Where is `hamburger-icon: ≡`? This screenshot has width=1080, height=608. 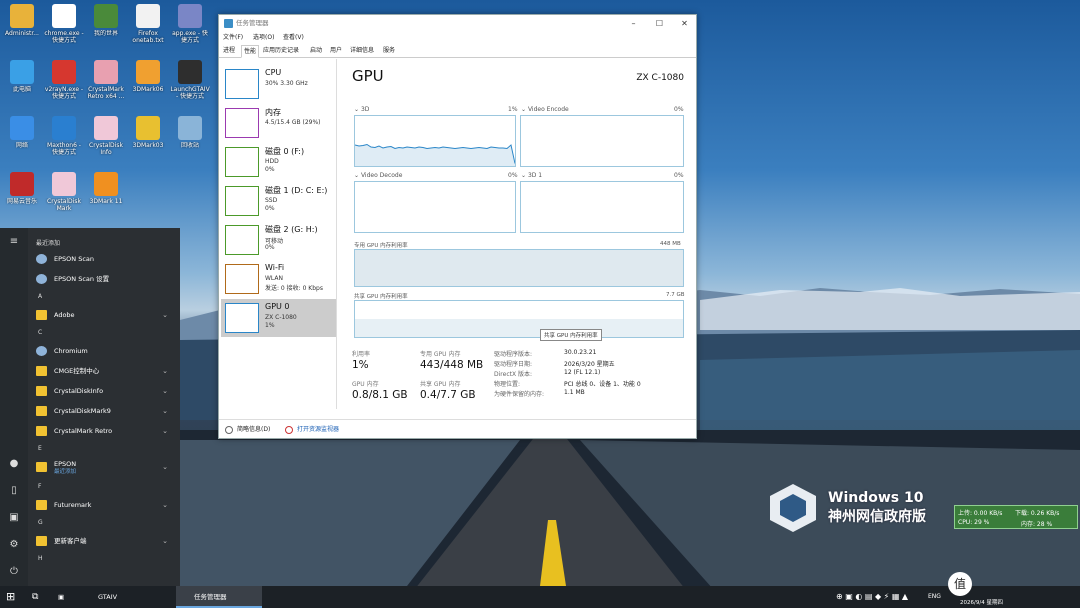 hamburger-icon: ≡ is located at coordinates (14, 242).